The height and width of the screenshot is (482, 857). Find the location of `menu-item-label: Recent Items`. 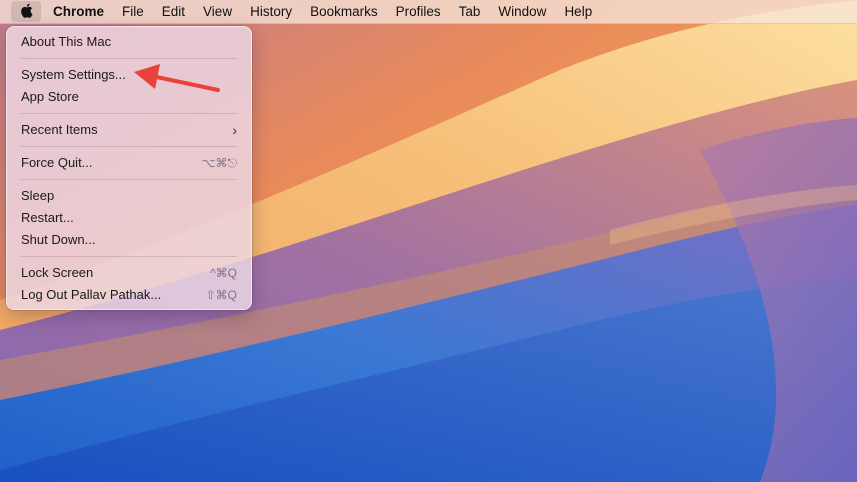

menu-item-label: Recent Items is located at coordinates (59, 129).